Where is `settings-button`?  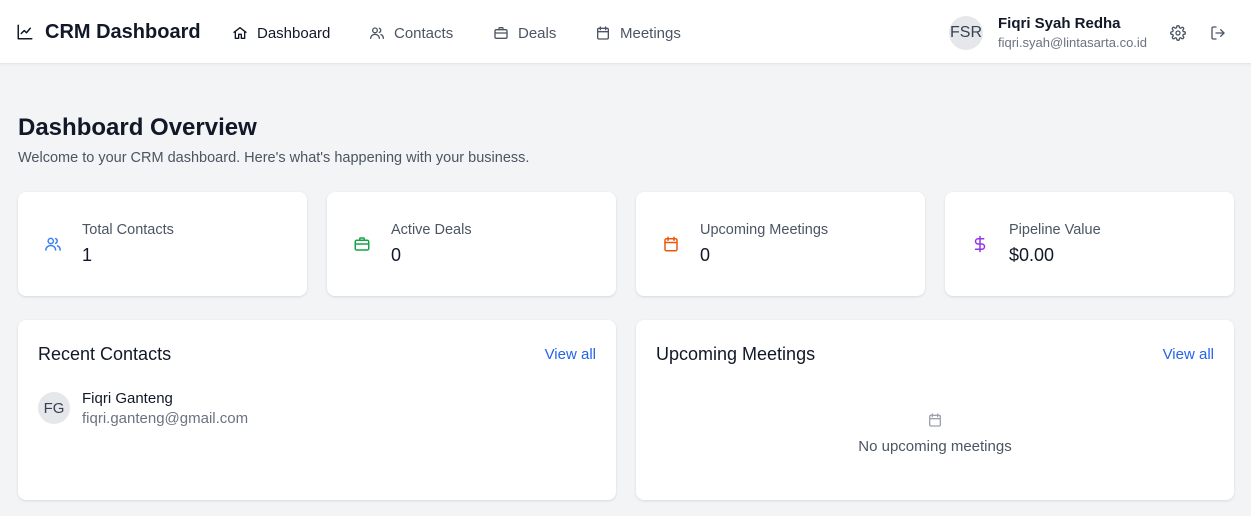
settings-button is located at coordinates (1178, 33).